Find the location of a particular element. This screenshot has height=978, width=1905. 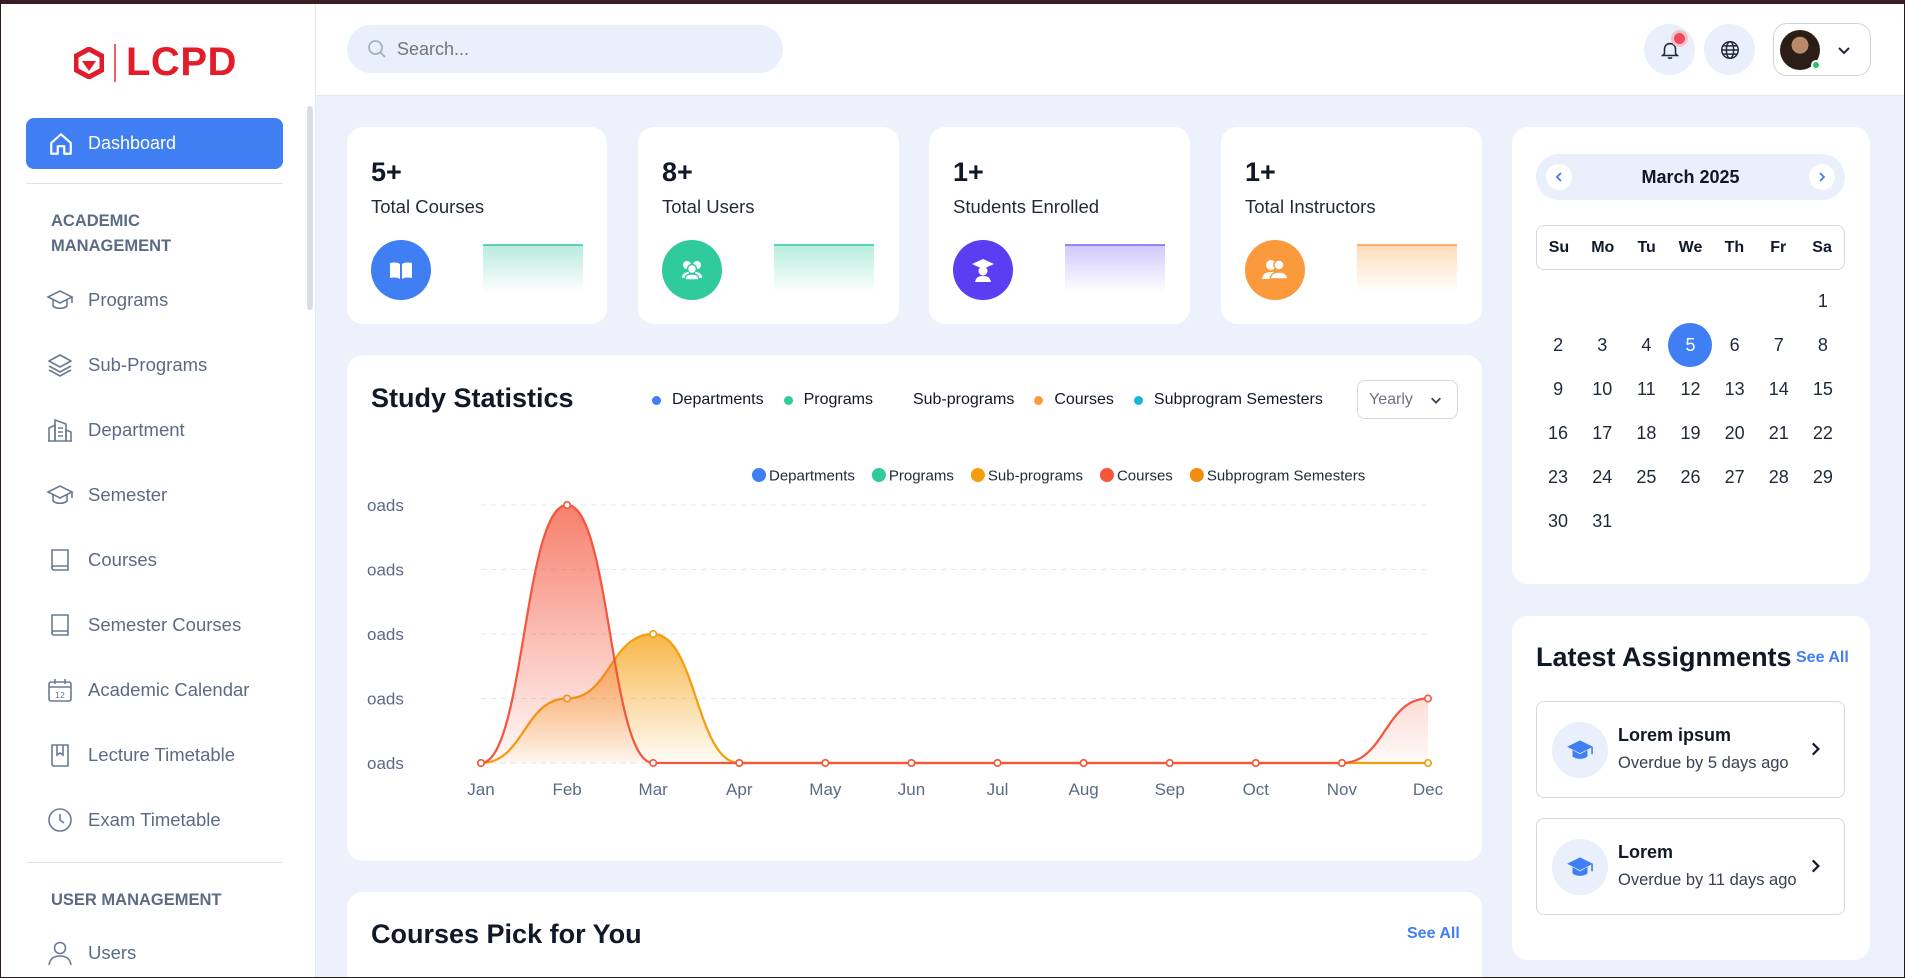

logo: LCPD is located at coordinates (155, 62).